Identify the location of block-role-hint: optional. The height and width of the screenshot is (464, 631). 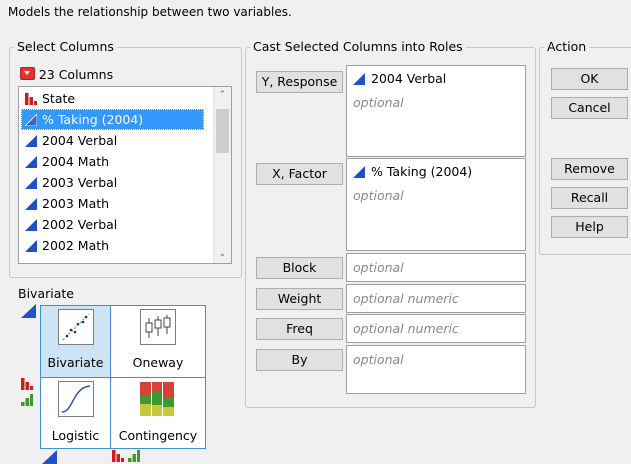
(378, 267).